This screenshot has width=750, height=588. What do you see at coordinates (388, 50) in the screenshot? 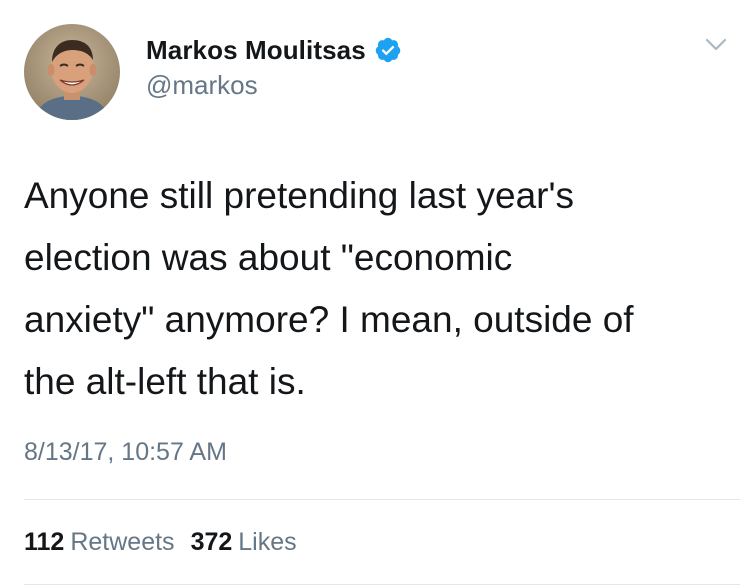
I see `verified-badge-icon` at bounding box center [388, 50].